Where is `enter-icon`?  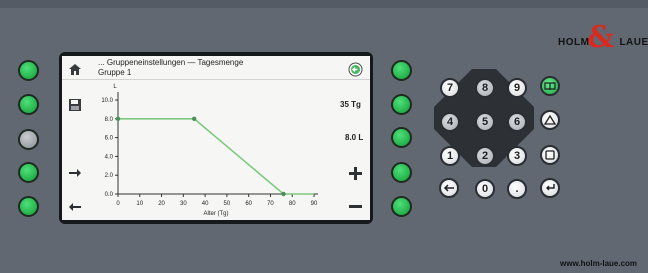
enter-icon is located at coordinates (550, 187).